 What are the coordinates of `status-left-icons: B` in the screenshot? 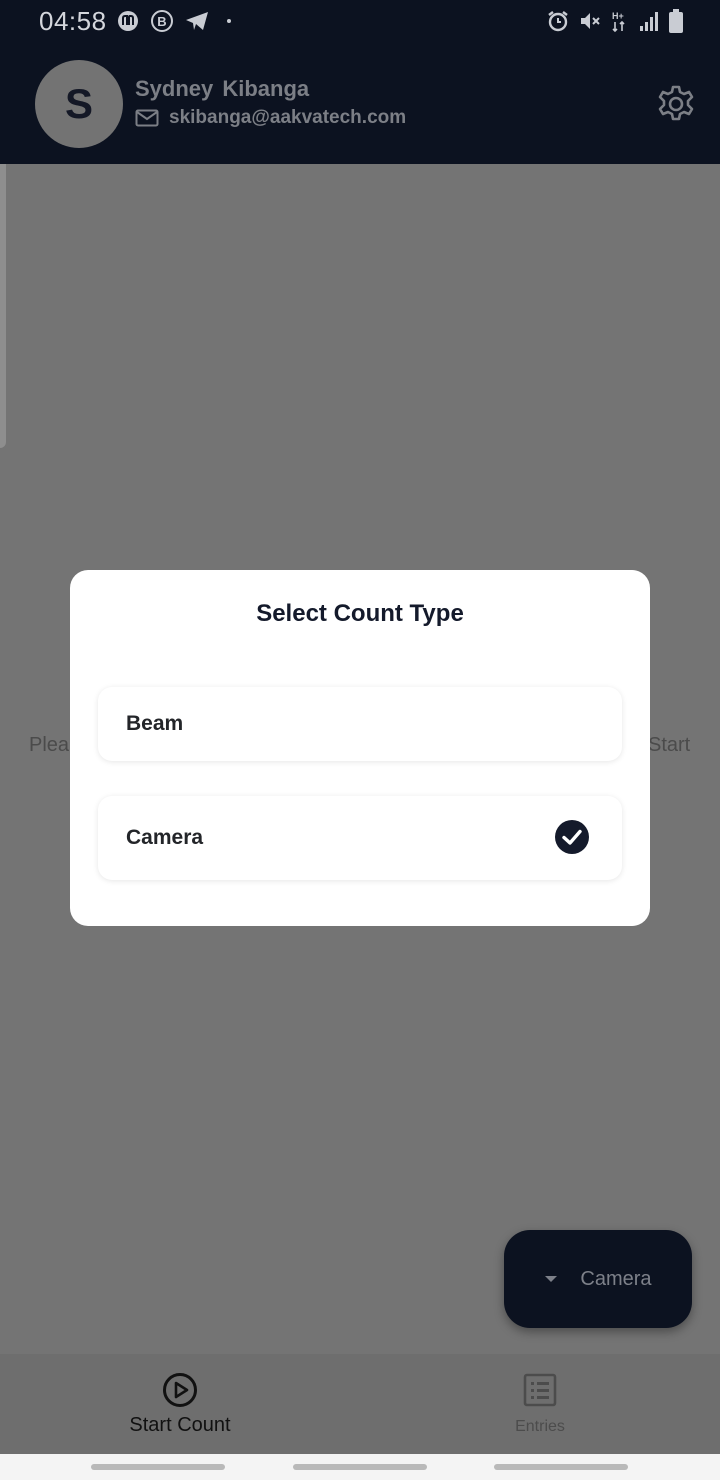 It's located at (177, 21).